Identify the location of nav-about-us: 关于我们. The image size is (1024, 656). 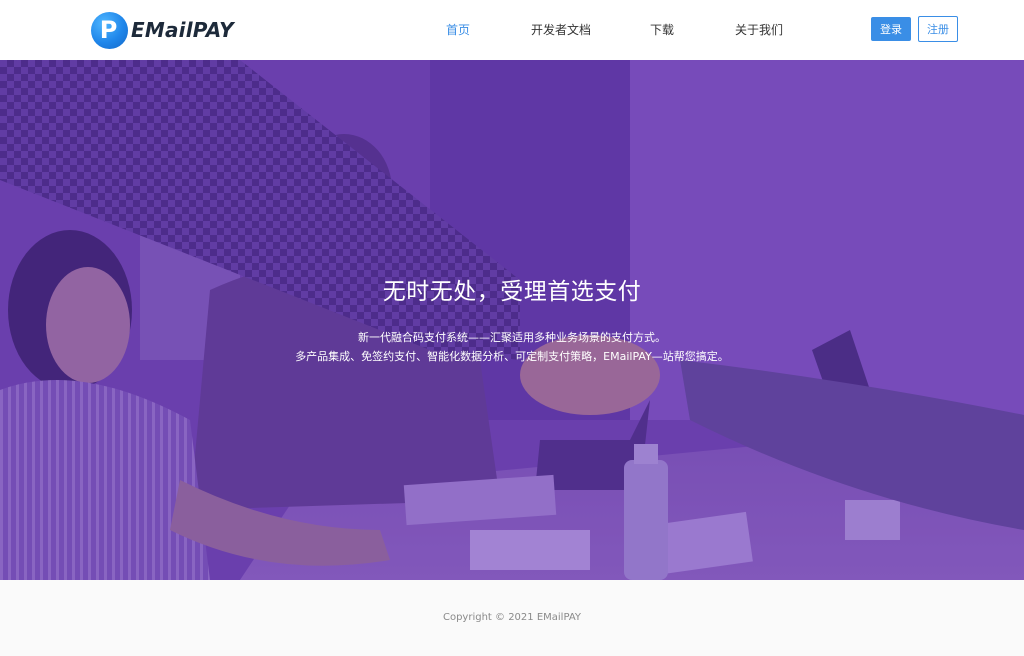
(759, 30).